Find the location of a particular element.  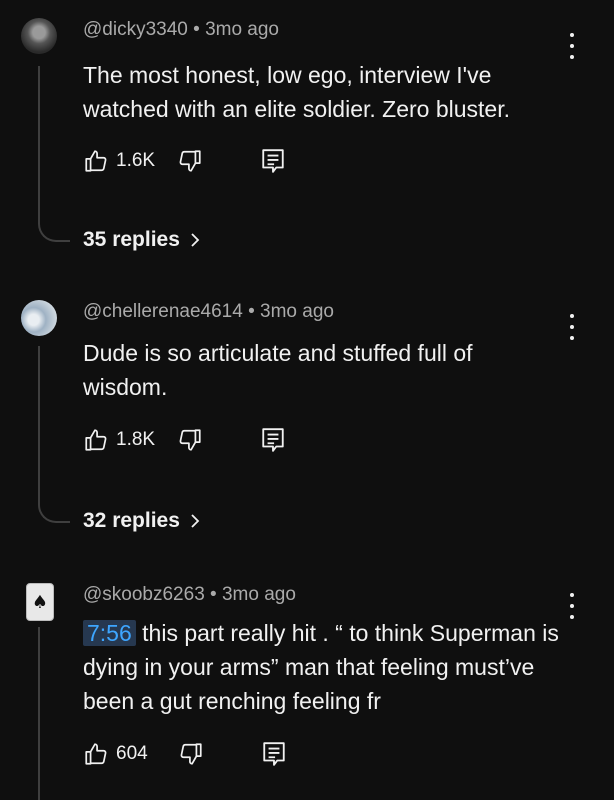

comment-actions: 604 is located at coordinates (184, 754).